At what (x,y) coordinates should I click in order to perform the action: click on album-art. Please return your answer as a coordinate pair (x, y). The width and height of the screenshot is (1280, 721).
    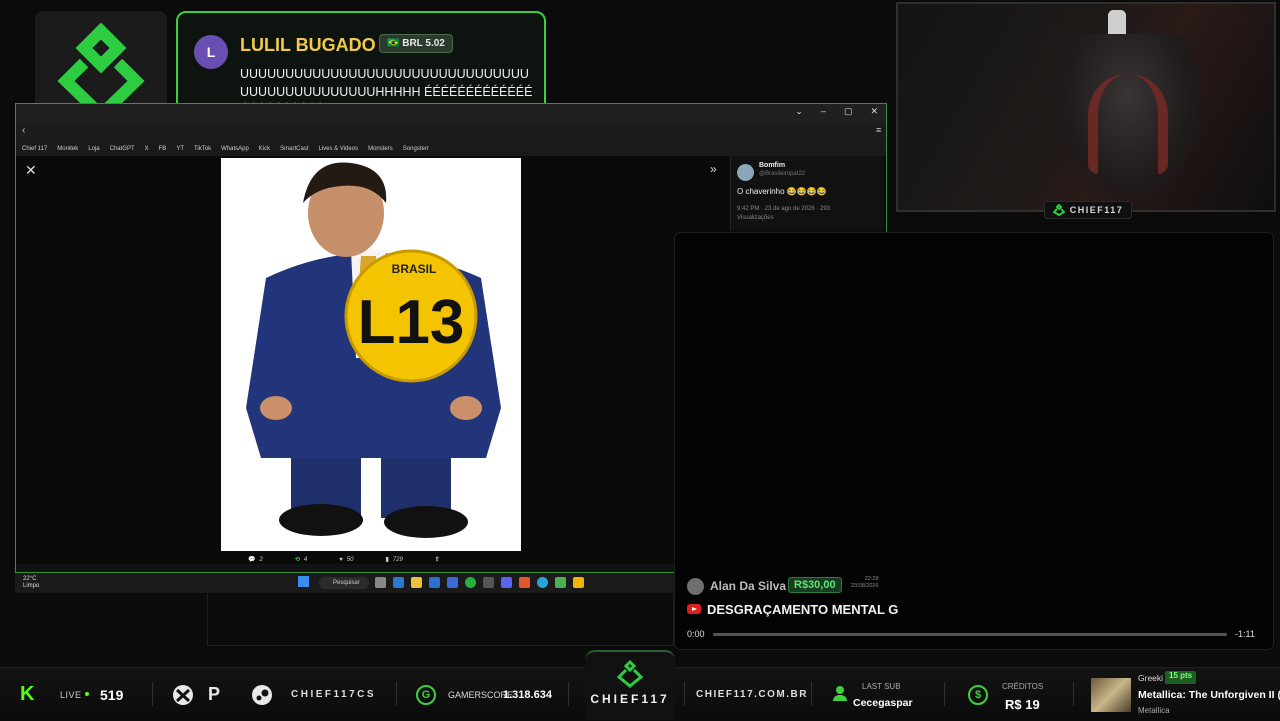
    Looking at the image, I should click on (1111, 695).